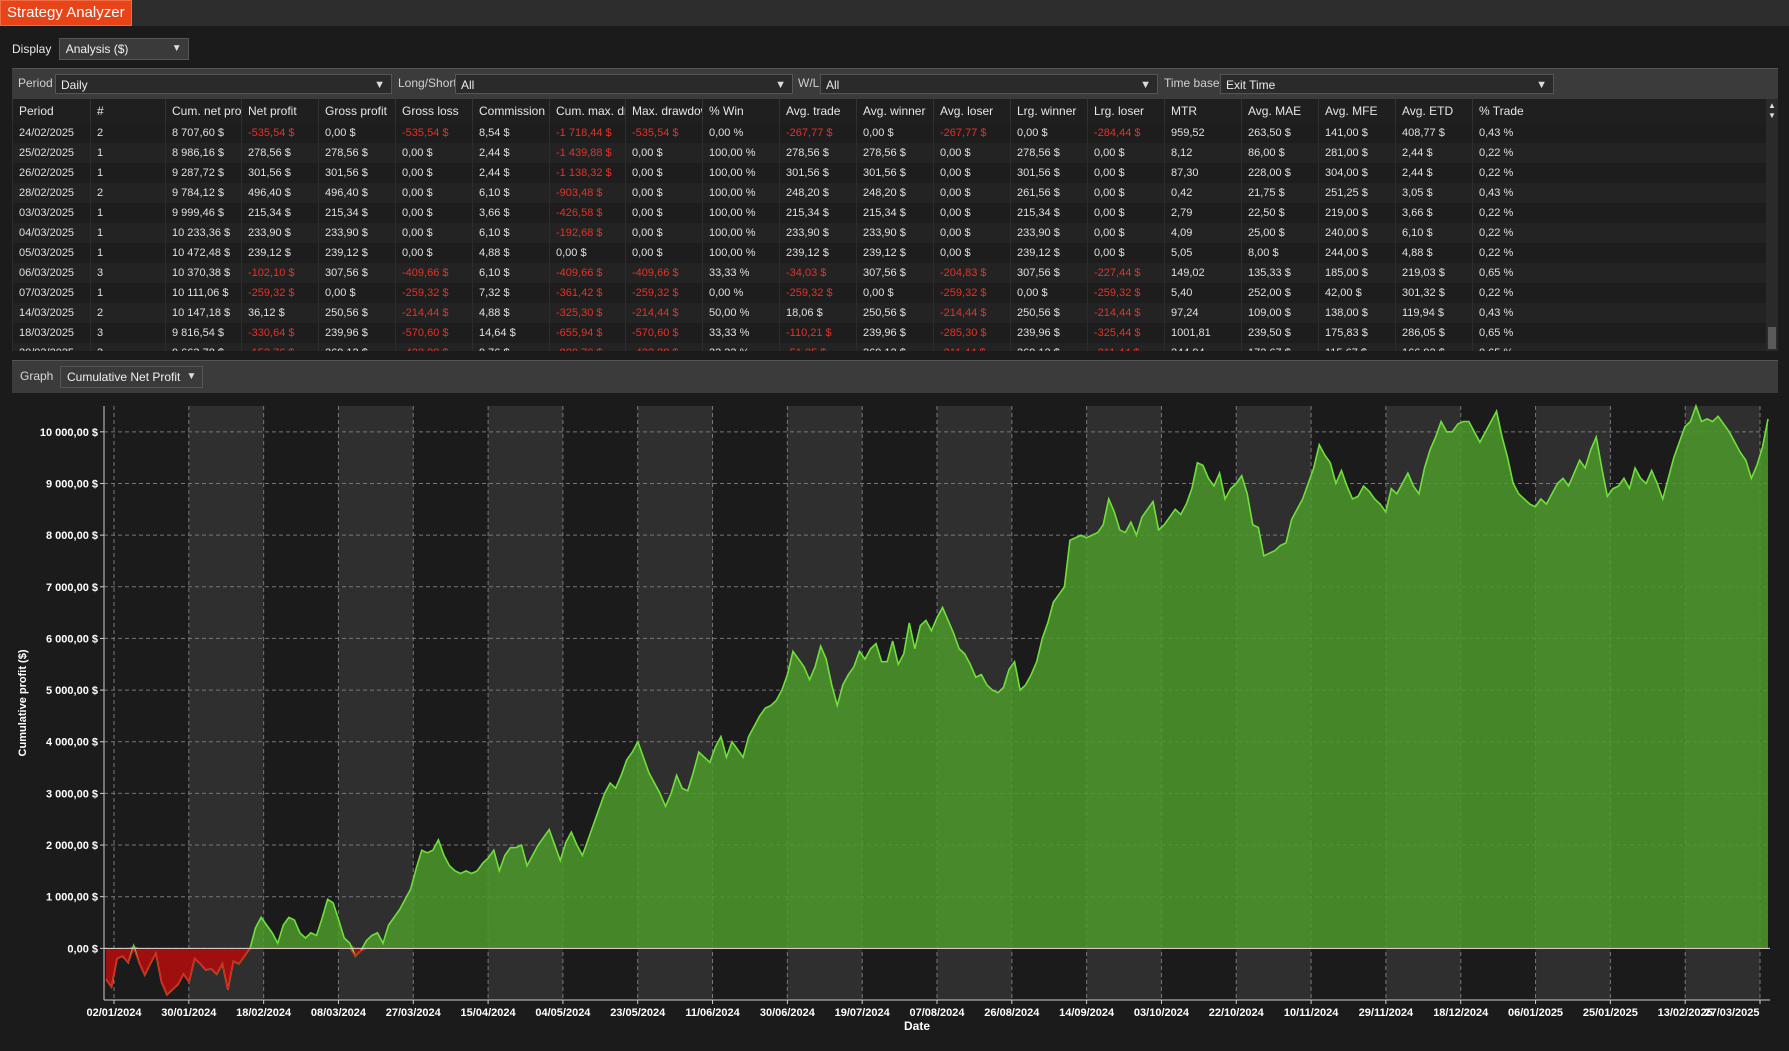  What do you see at coordinates (624, 84) in the screenshot?
I see `longshort-dropdown: All ▼` at bounding box center [624, 84].